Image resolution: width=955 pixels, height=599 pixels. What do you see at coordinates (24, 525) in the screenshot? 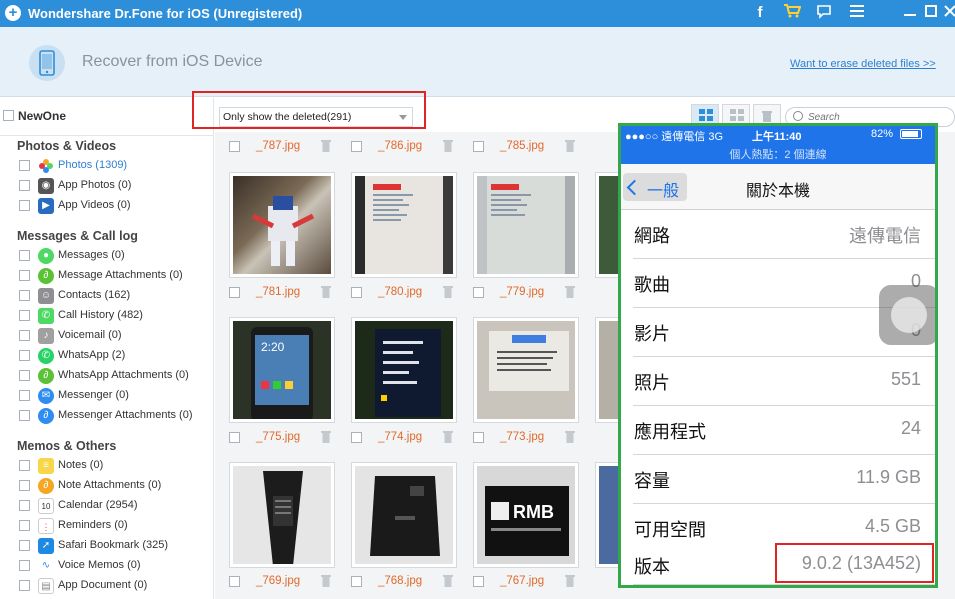
I see `reminders-checkbox` at bounding box center [24, 525].